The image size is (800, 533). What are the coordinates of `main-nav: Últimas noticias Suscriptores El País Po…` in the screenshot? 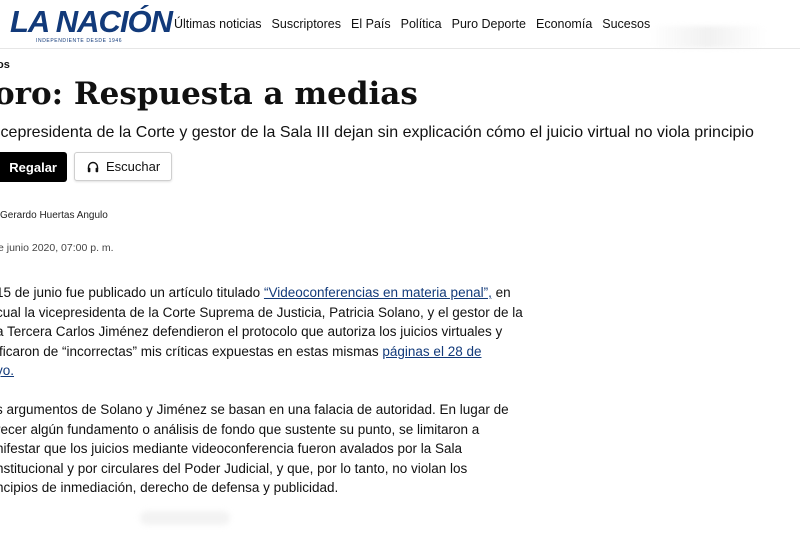 It's located at (412, 24).